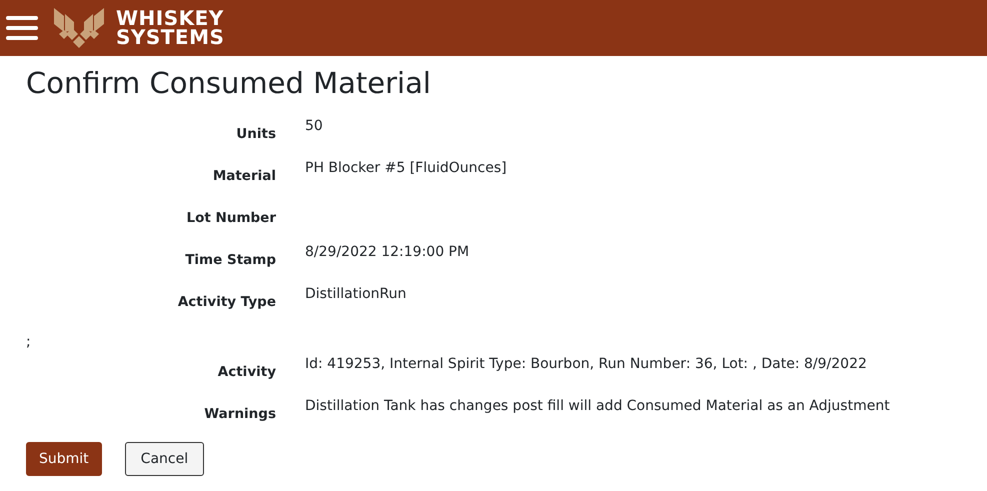 This screenshot has height=491, width=987. I want to click on field-value: 8/29/2022 12:19:00 PM, so click(387, 252).